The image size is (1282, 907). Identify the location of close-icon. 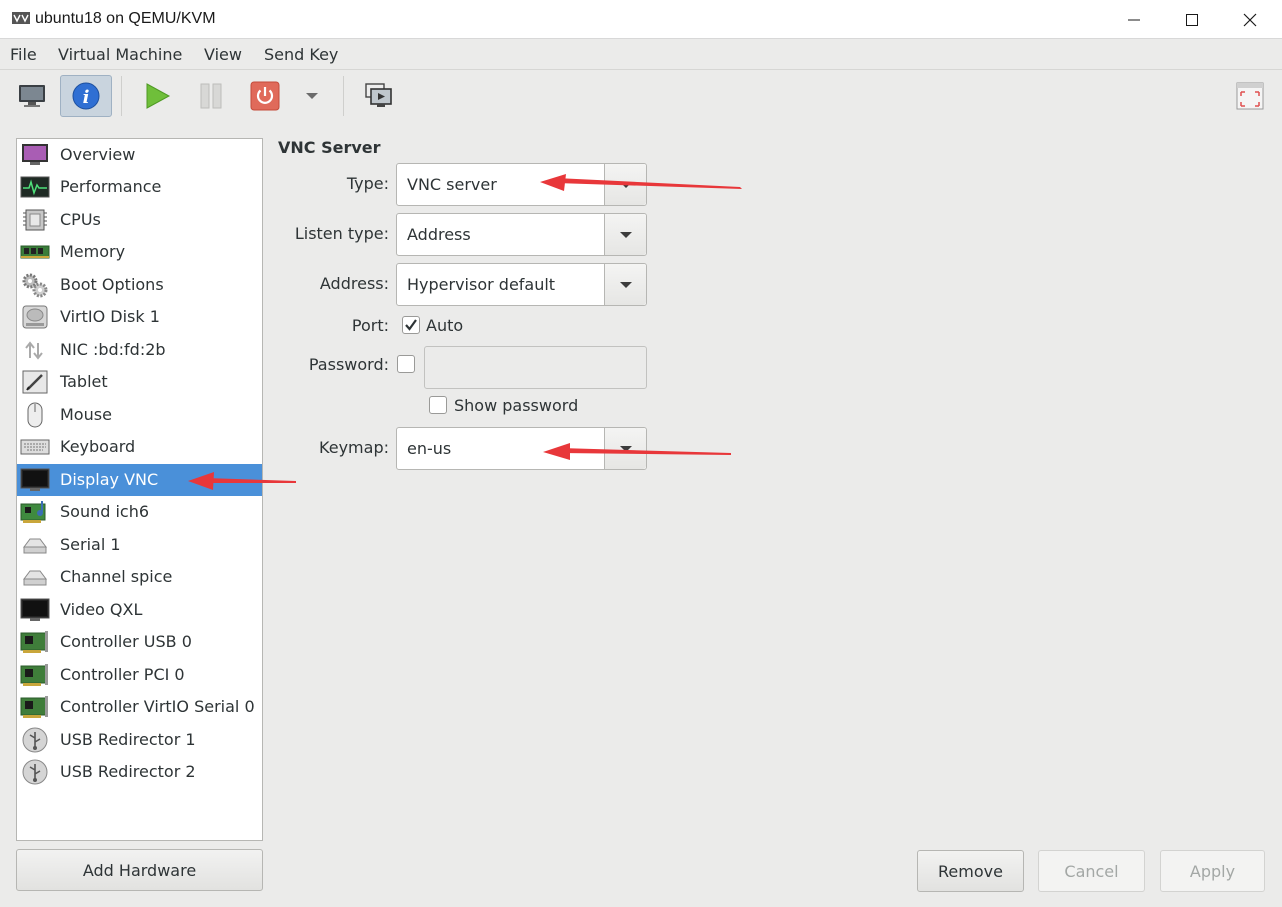
(1250, 19).